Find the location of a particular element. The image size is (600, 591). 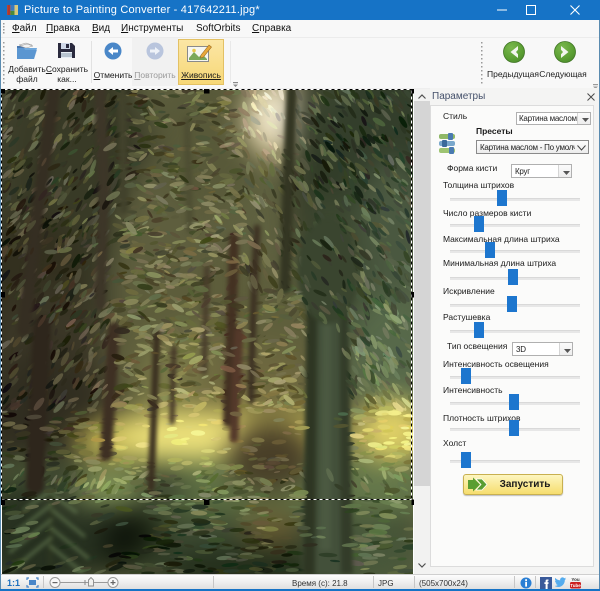

svg-text: Tube is located at coordinates (575, 585).